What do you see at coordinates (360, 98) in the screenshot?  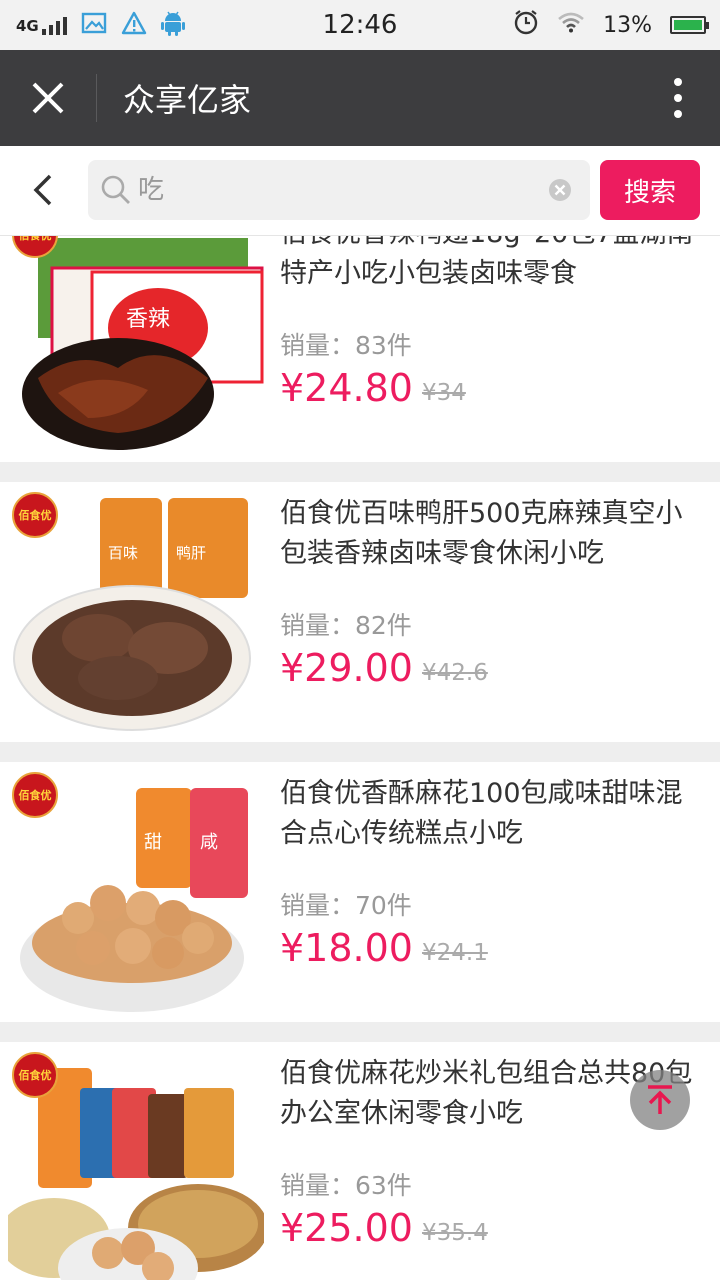 I see `title-bar: 众享亿家` at bounding box center [360, 98].